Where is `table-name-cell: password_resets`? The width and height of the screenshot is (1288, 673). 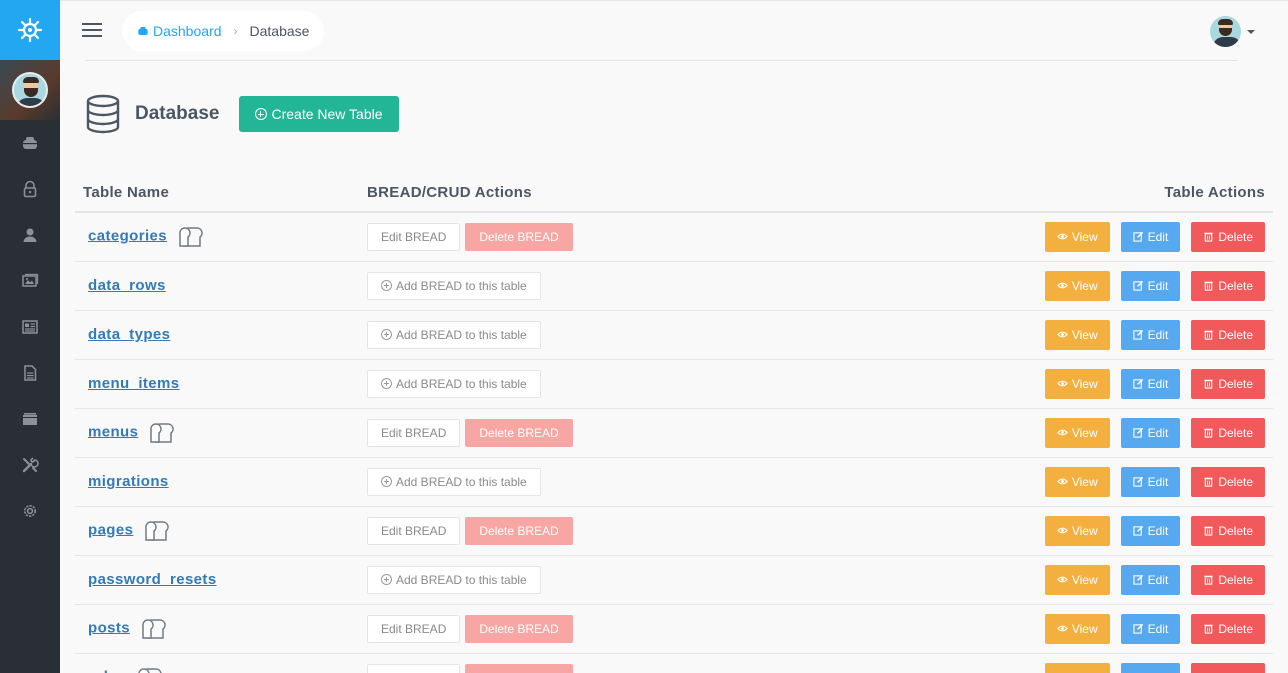 table-name-cell: password_resets is located at coordinates (221, 580).